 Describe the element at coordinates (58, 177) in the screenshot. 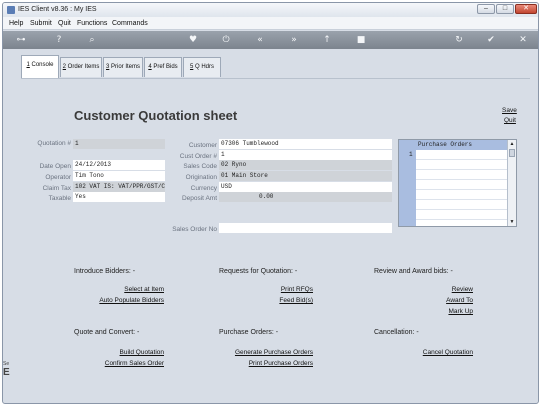

I see `operator-label: Operator` at that location.